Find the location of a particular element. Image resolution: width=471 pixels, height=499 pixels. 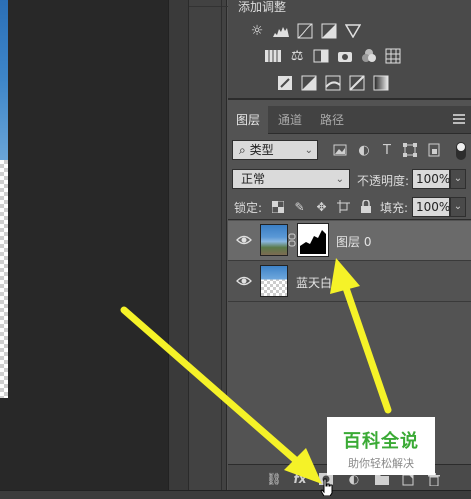

transparency-checkerboard is located at coordinates (4, 279).